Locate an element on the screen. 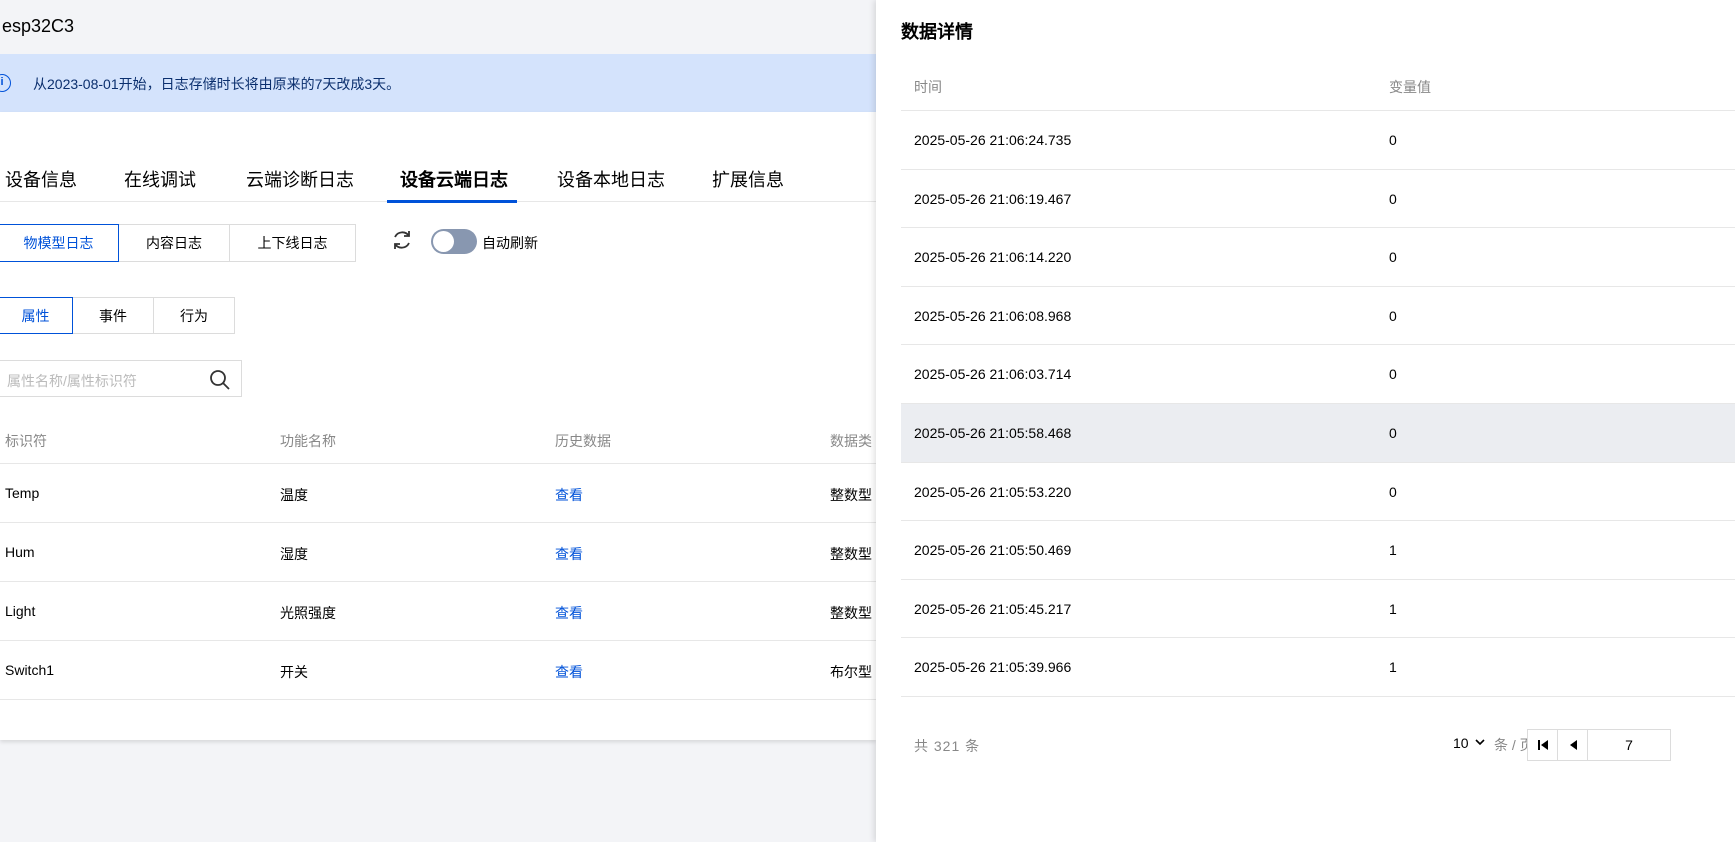  row-identifier: Switch1 is located at coordinates (30, 670).